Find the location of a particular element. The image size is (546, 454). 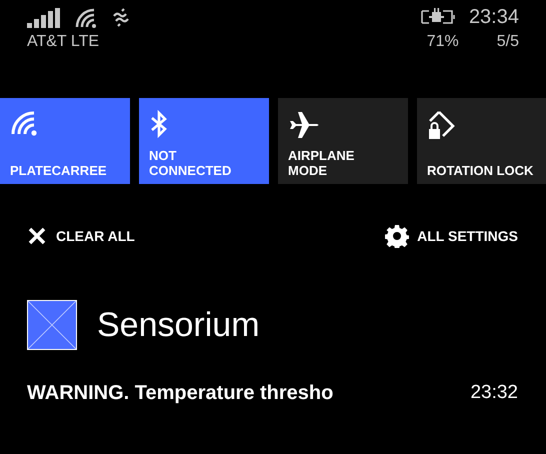

battery-percent: 71% is located at coordinates (442, 42).